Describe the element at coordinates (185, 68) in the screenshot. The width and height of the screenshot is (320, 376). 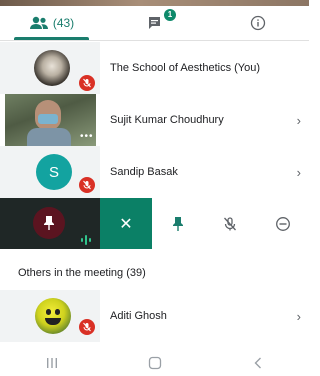
I see `participant-name: The School of Aesthetics (You)` at that location.